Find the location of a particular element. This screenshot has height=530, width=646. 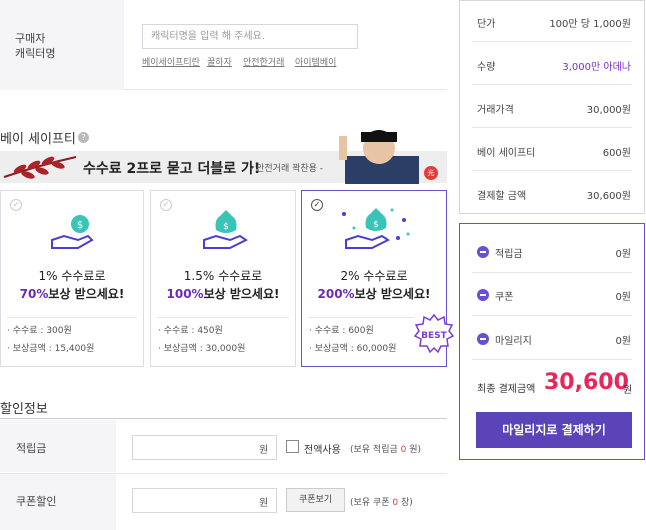

final-amount-value: 30,600 is located at coordinates (586, 382).